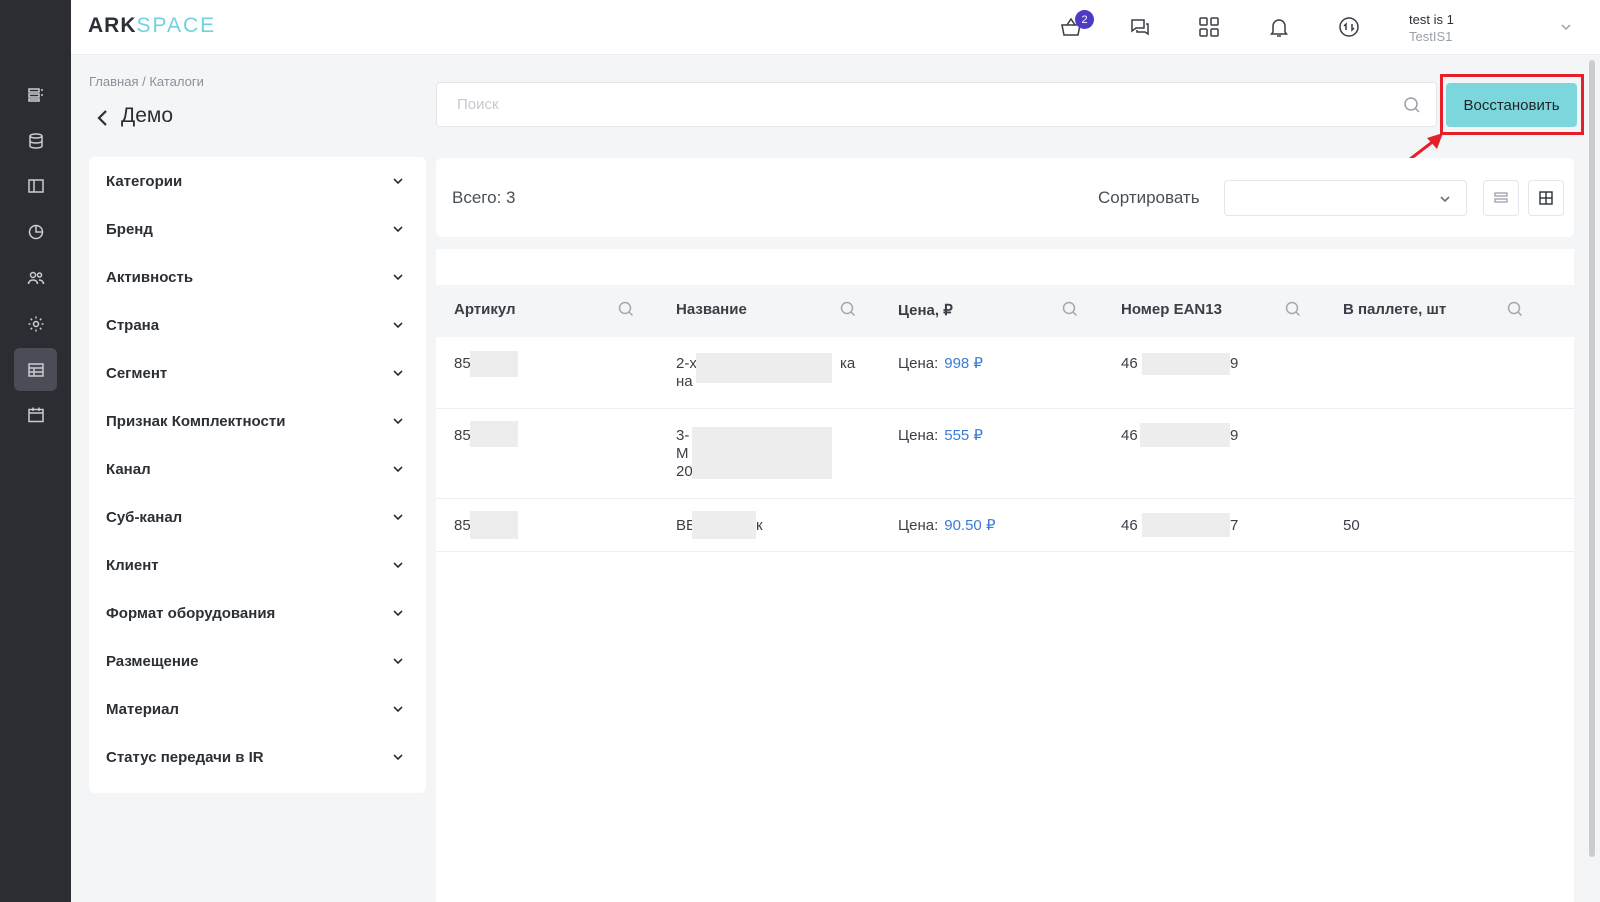  I want to click on price-value: 90.50 ₽, so click(970, 525).